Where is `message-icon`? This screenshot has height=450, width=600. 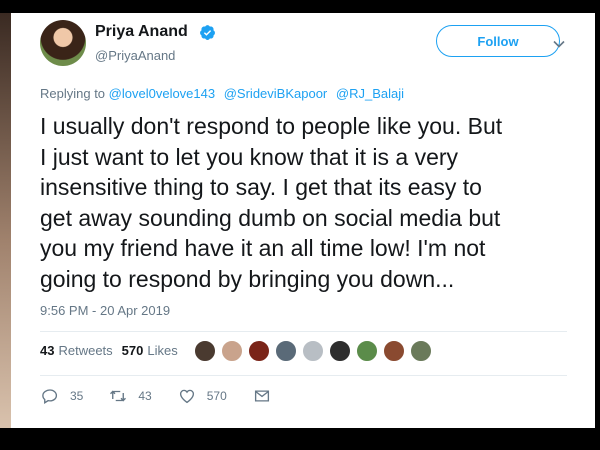 message-icon is located at coordinates (261, 396).